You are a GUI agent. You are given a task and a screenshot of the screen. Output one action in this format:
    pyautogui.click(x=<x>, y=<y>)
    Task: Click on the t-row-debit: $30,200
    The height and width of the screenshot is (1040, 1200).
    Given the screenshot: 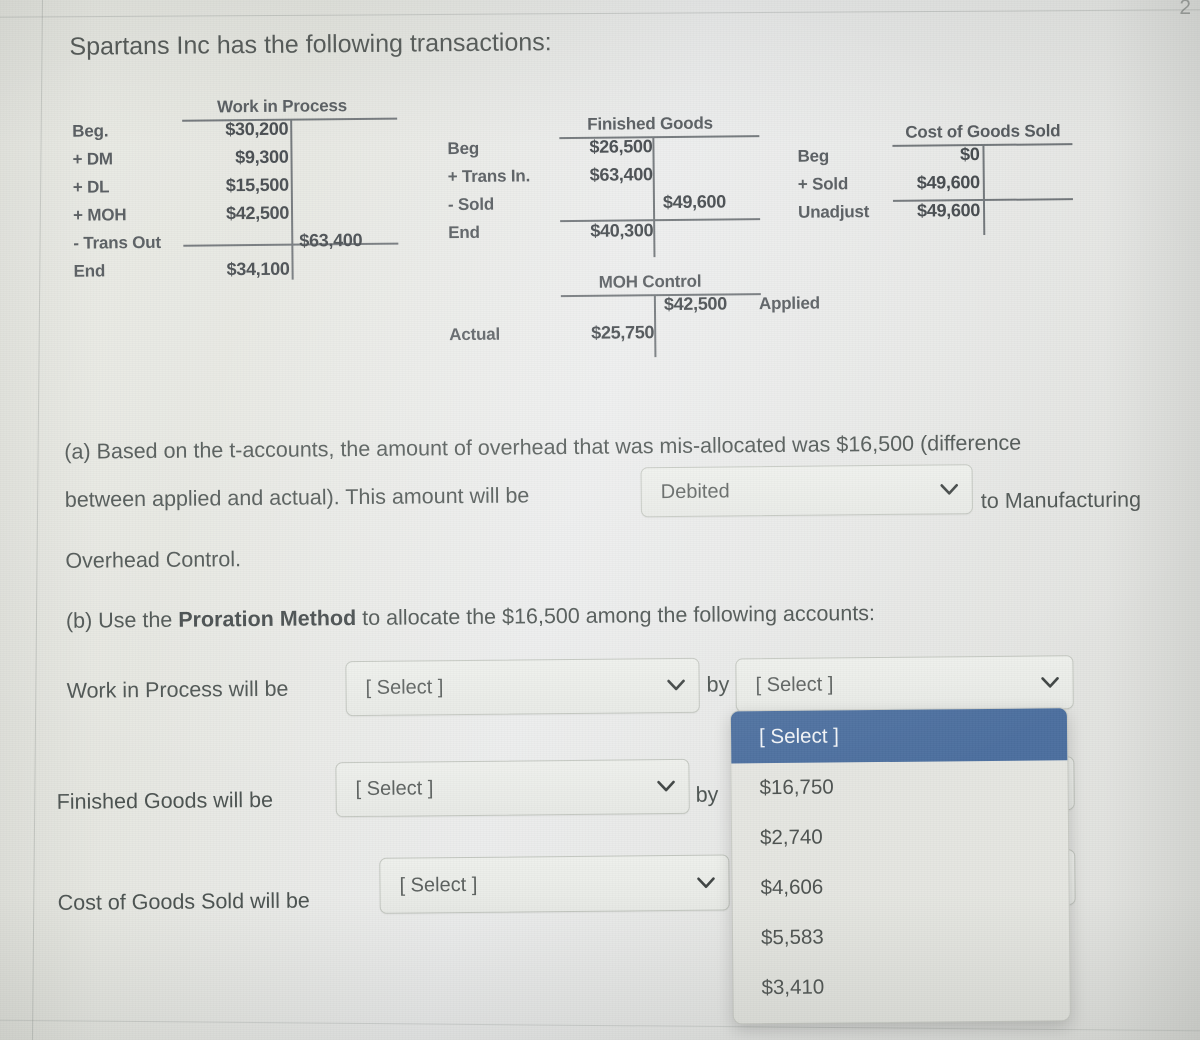 What is the action you would take?
    pyautogui.click(x=257, y=129)
    